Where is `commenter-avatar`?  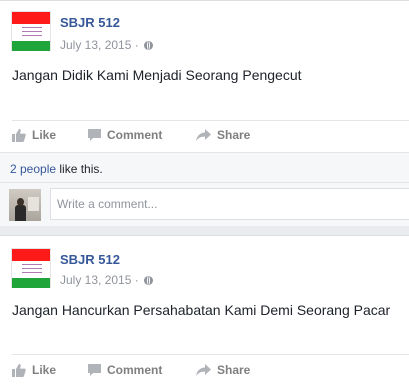 commenter-avatar is located at coordinates (25, 205).